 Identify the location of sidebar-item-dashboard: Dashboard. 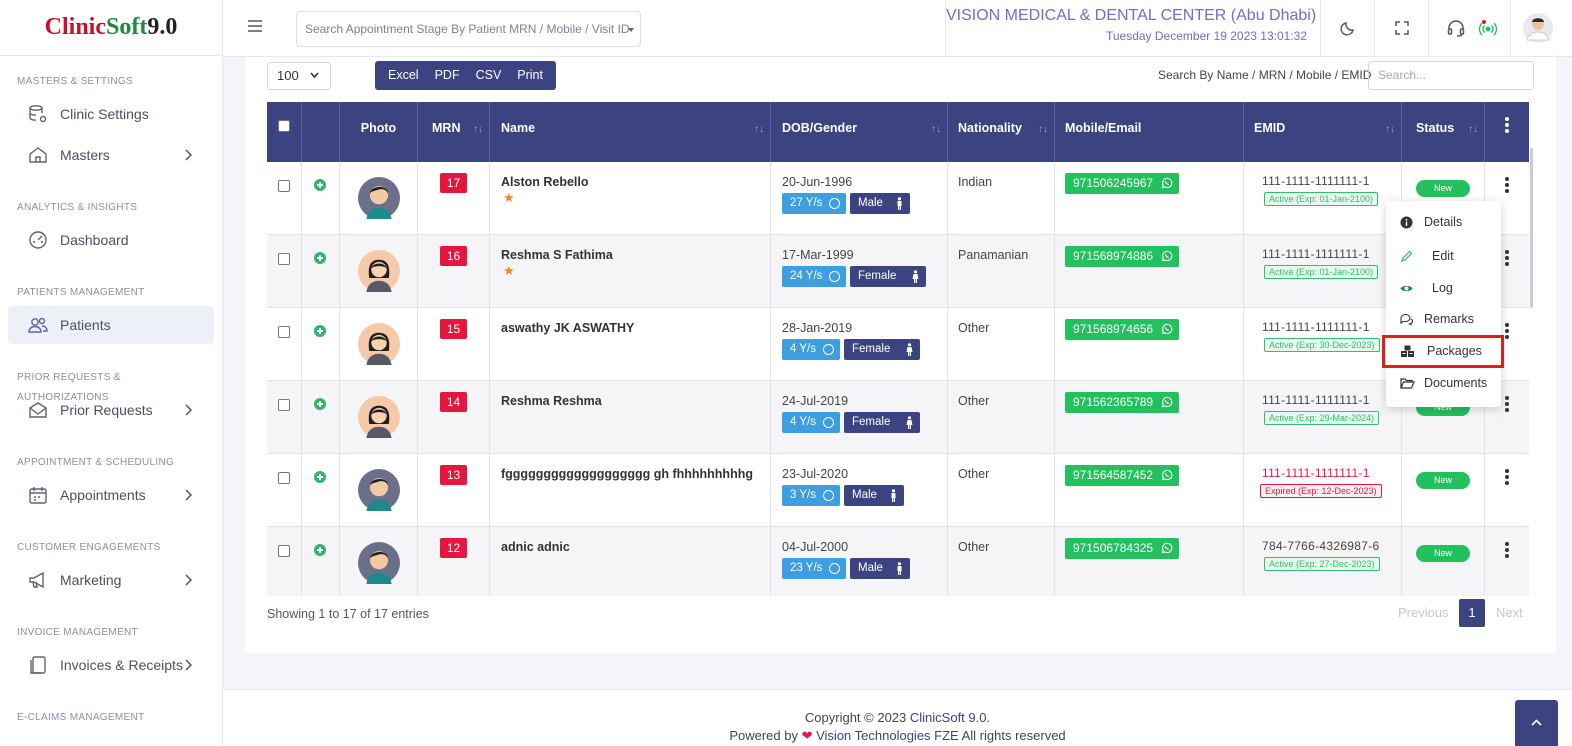
(111, 240).